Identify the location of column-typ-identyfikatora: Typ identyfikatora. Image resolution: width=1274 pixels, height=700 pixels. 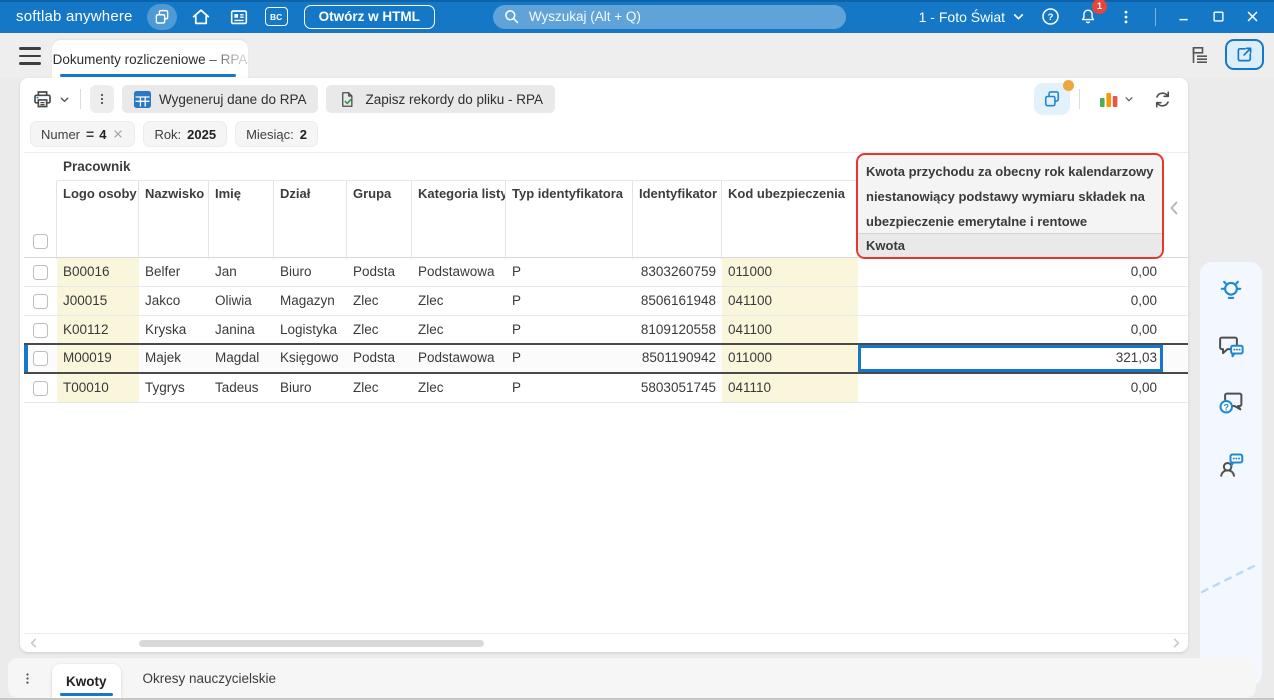
(569, 220).